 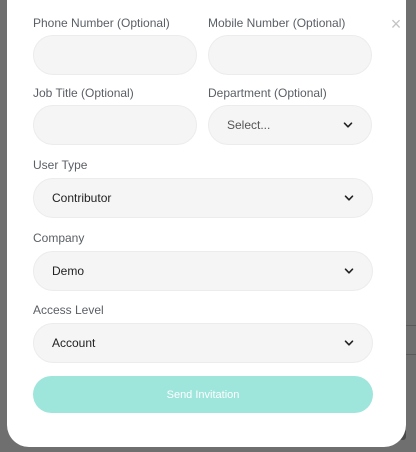 I want to click on mobile-label: Mobile Number (Optional), so click(x=277, y=23).